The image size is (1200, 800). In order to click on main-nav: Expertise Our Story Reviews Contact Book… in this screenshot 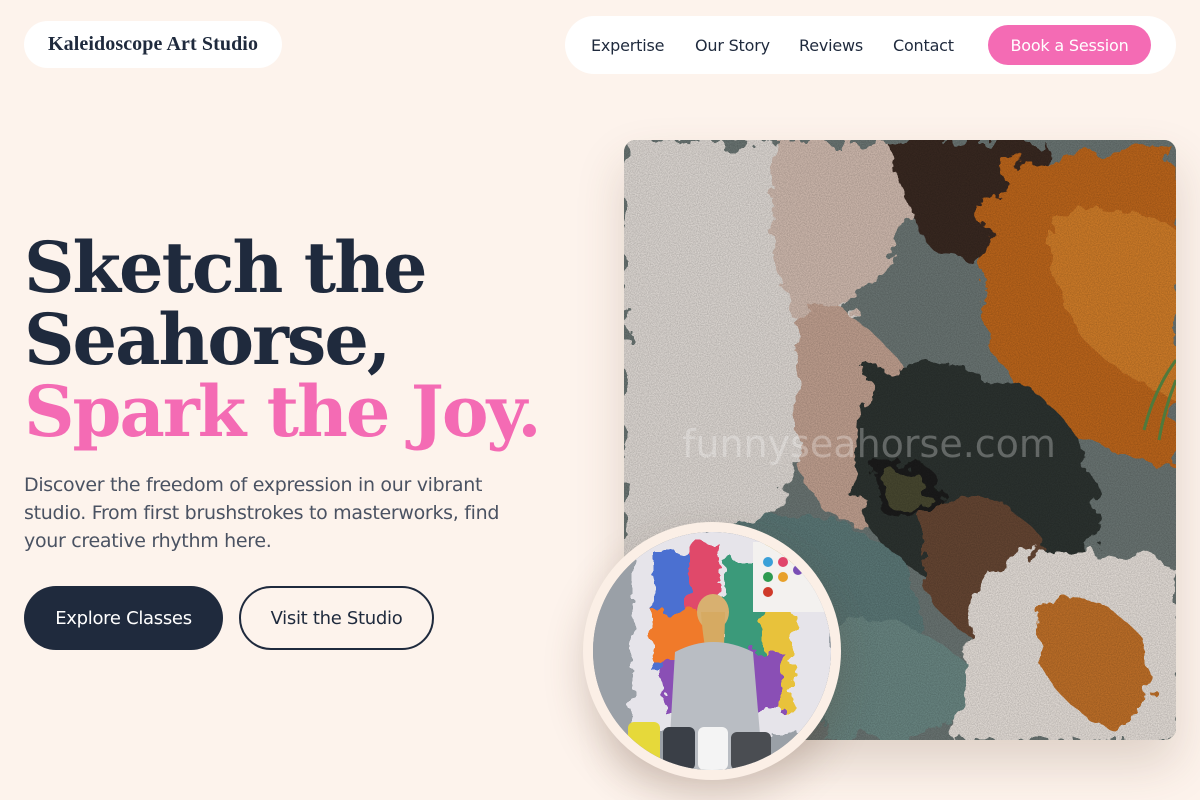, I will do `click(870, 45)`.